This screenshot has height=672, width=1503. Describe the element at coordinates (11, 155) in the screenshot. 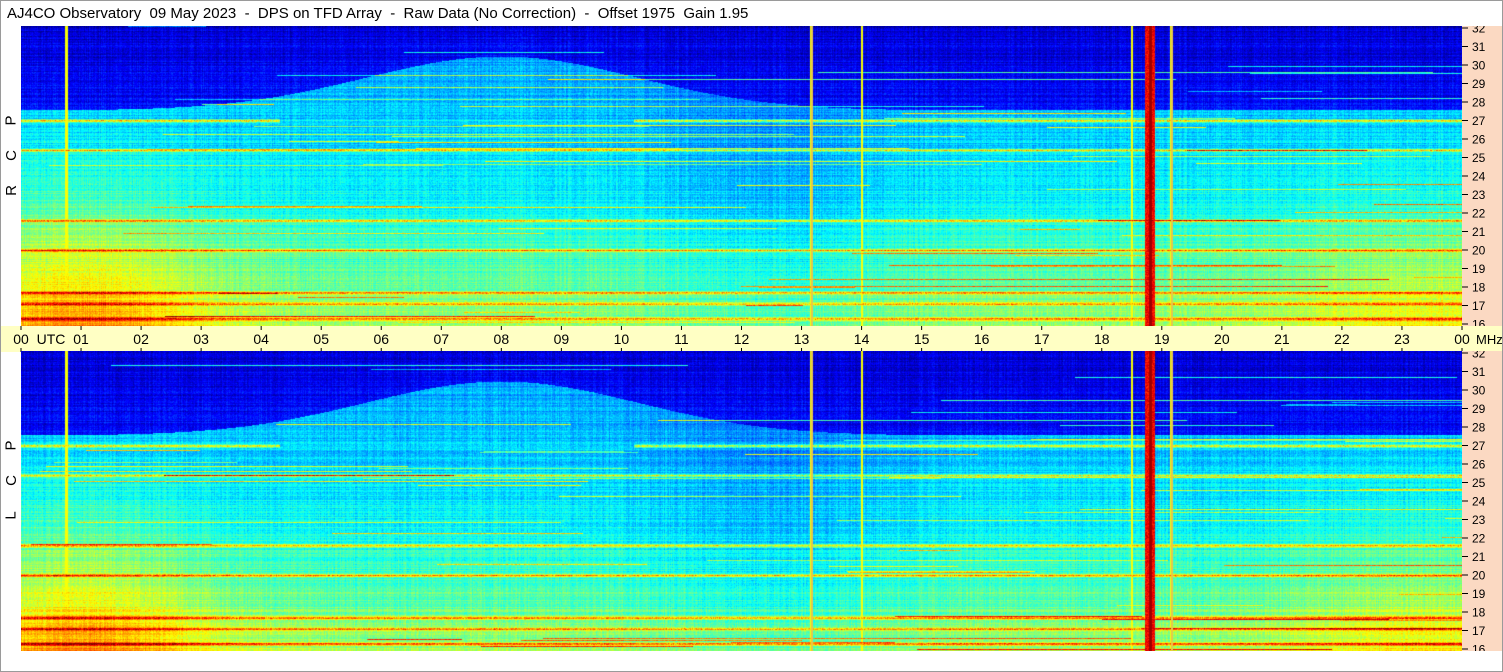

I see `panel-1-polarization-label: P C R` at that location.